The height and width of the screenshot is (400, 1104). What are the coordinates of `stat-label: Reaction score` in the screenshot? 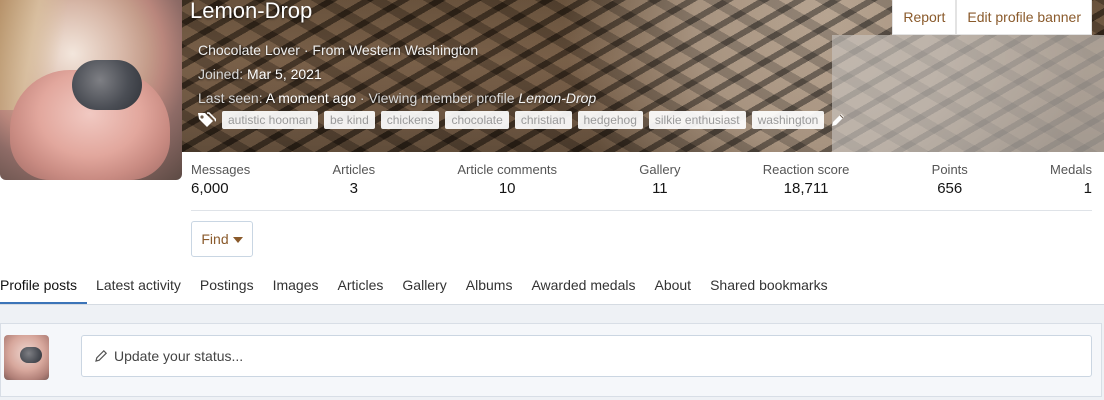 It's located at (806, 169).